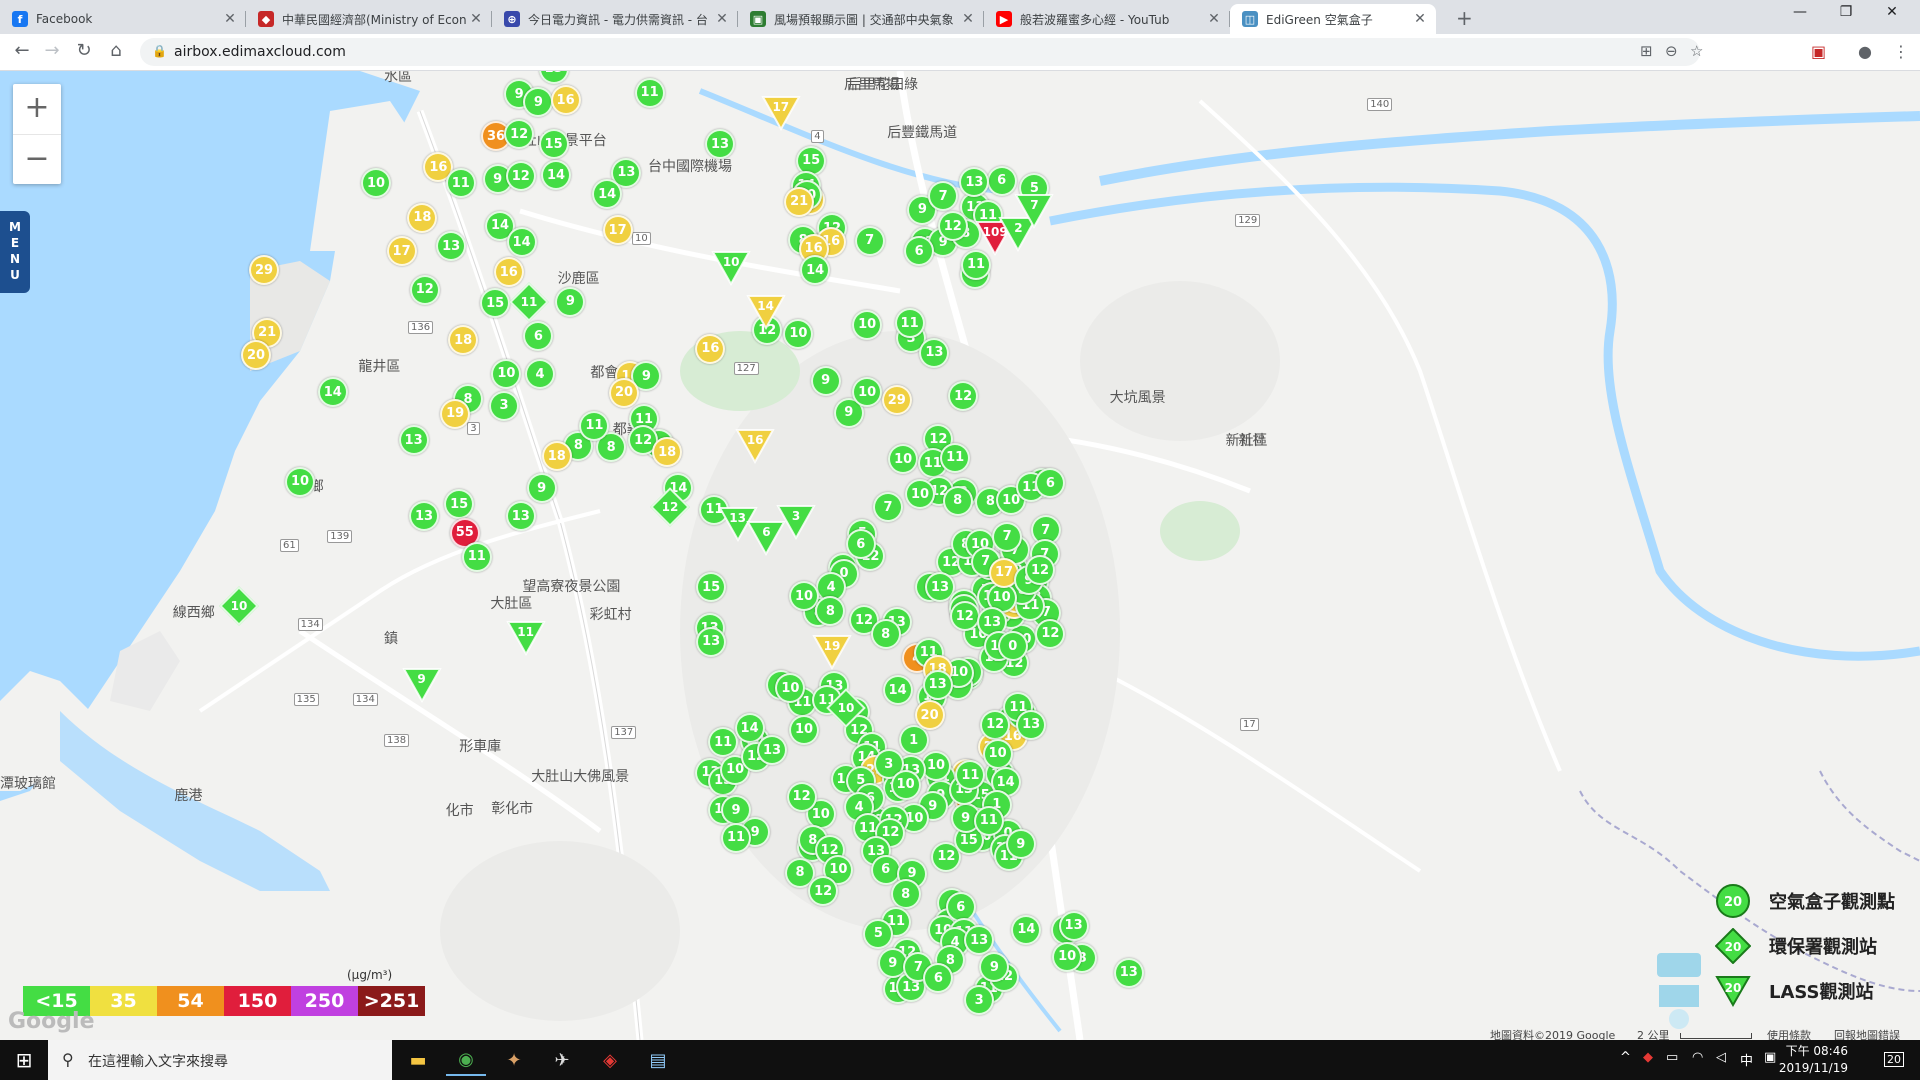  Describe the element at coordinates (84, 50) in the screenshot. I see `reload-icon: ↻` at that location.